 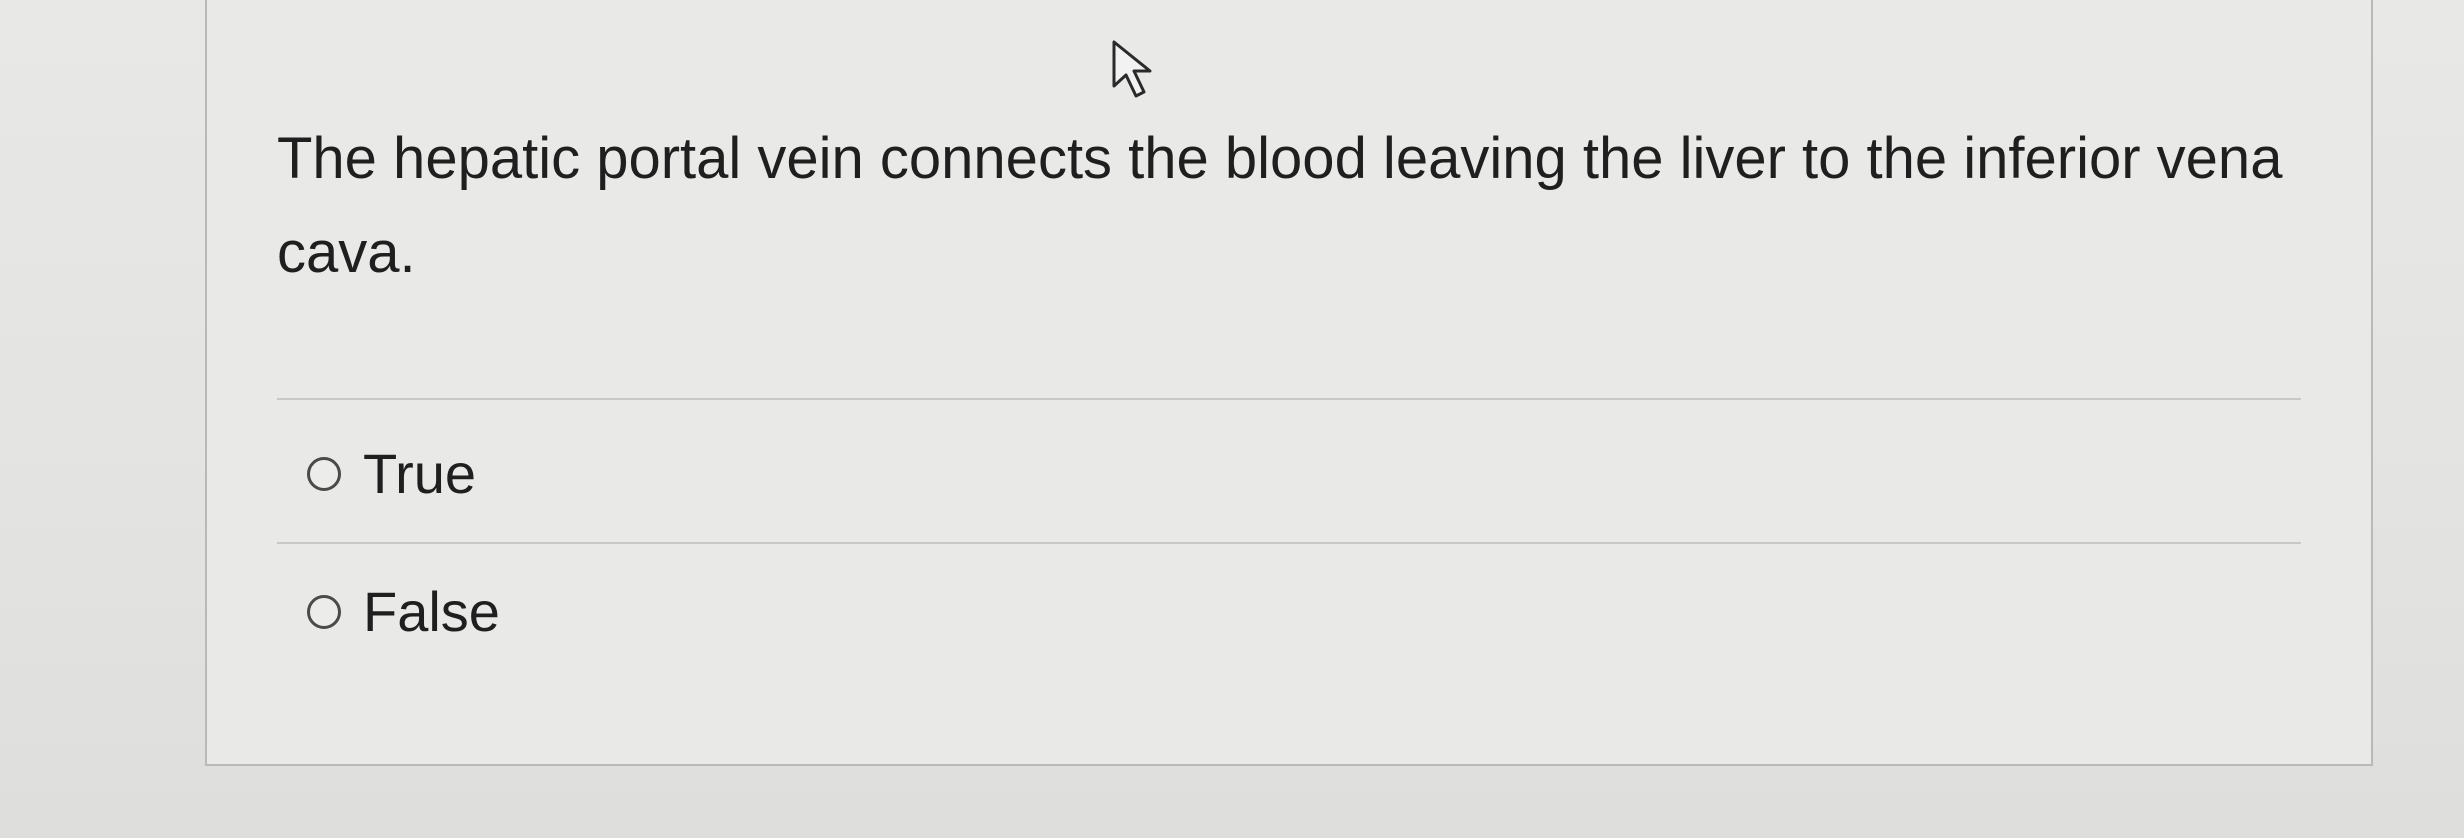 What do you see at coordinates (419, 474) in the screenshot?
I see `option-label: True` at bounding box center [419, 474].